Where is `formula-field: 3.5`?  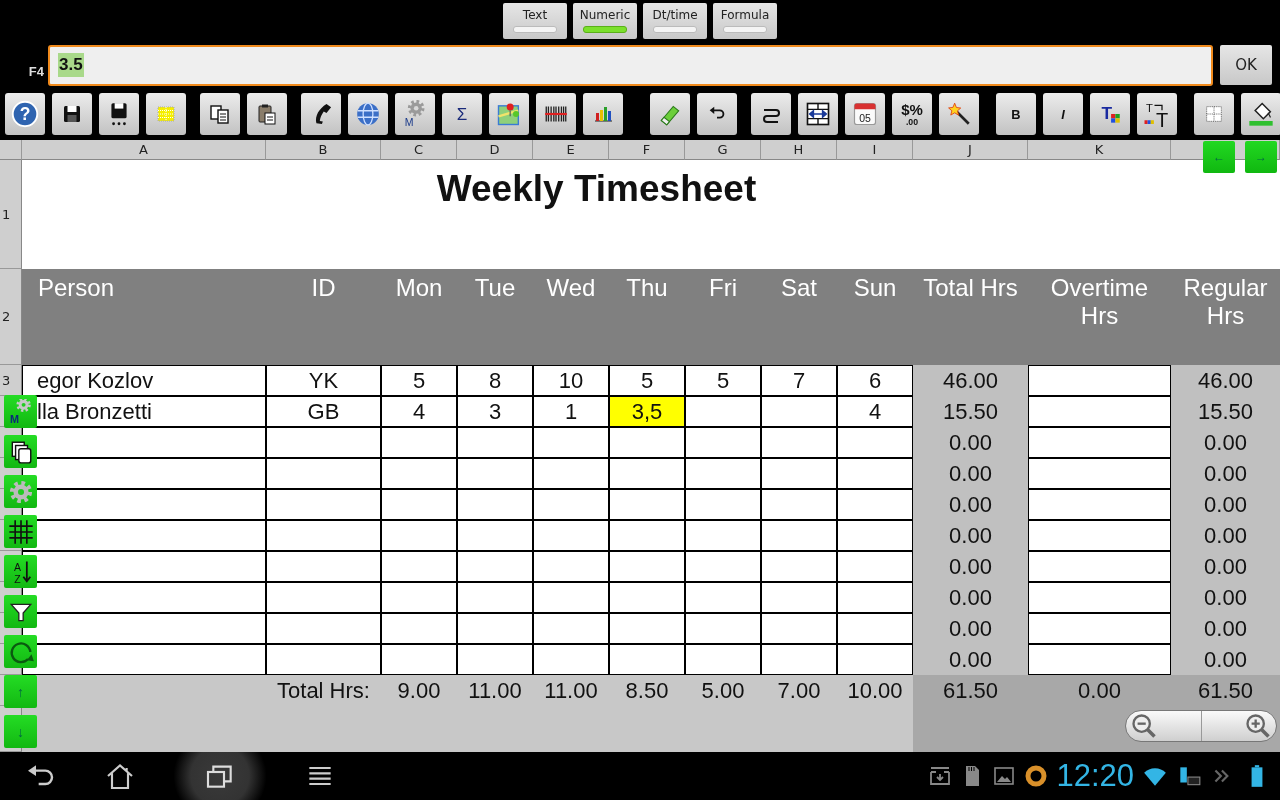 formula-field: 3.5 is located at coordinates (630, 65).